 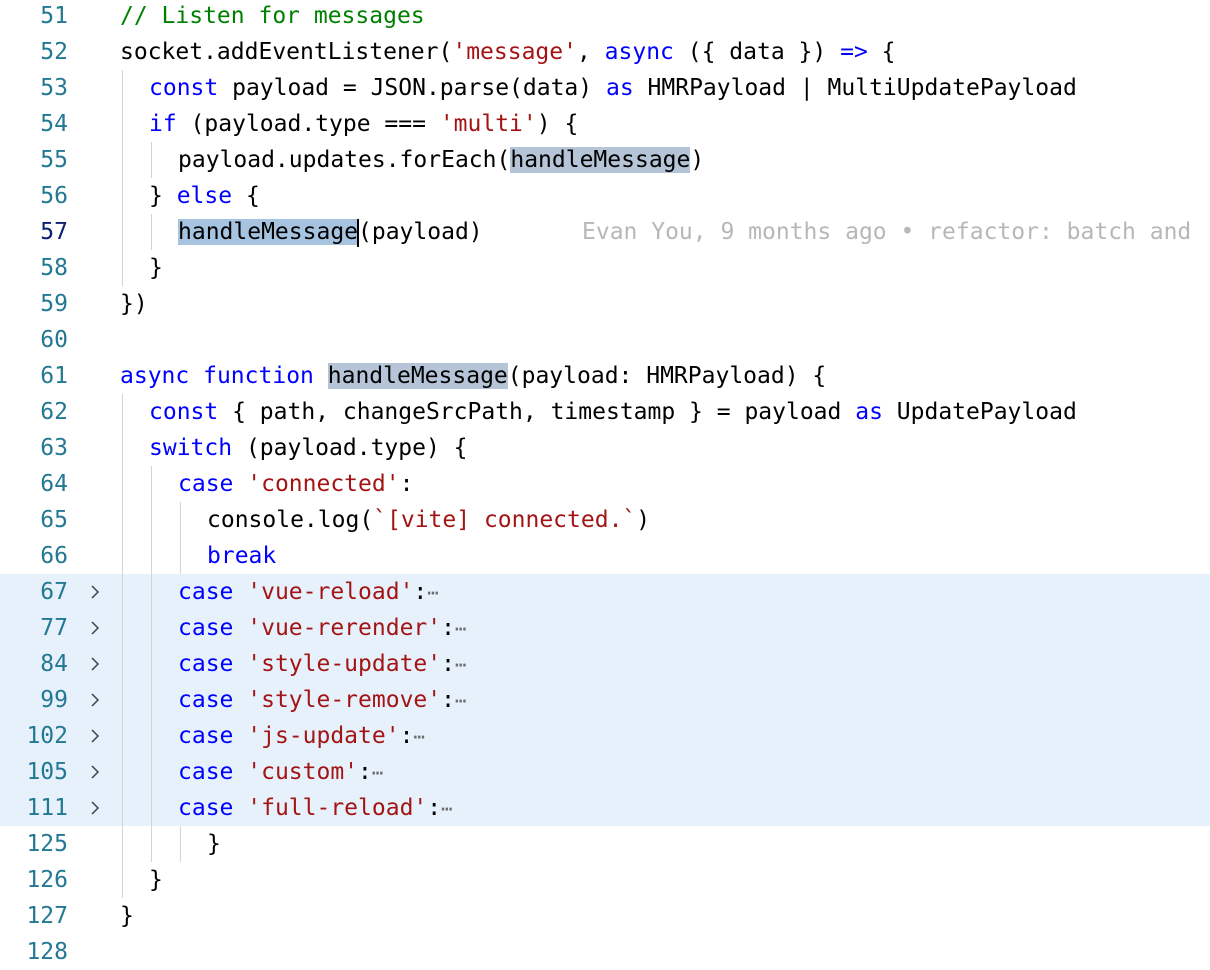 I want to click on code-token: 'message', so click(x=514, y=52).